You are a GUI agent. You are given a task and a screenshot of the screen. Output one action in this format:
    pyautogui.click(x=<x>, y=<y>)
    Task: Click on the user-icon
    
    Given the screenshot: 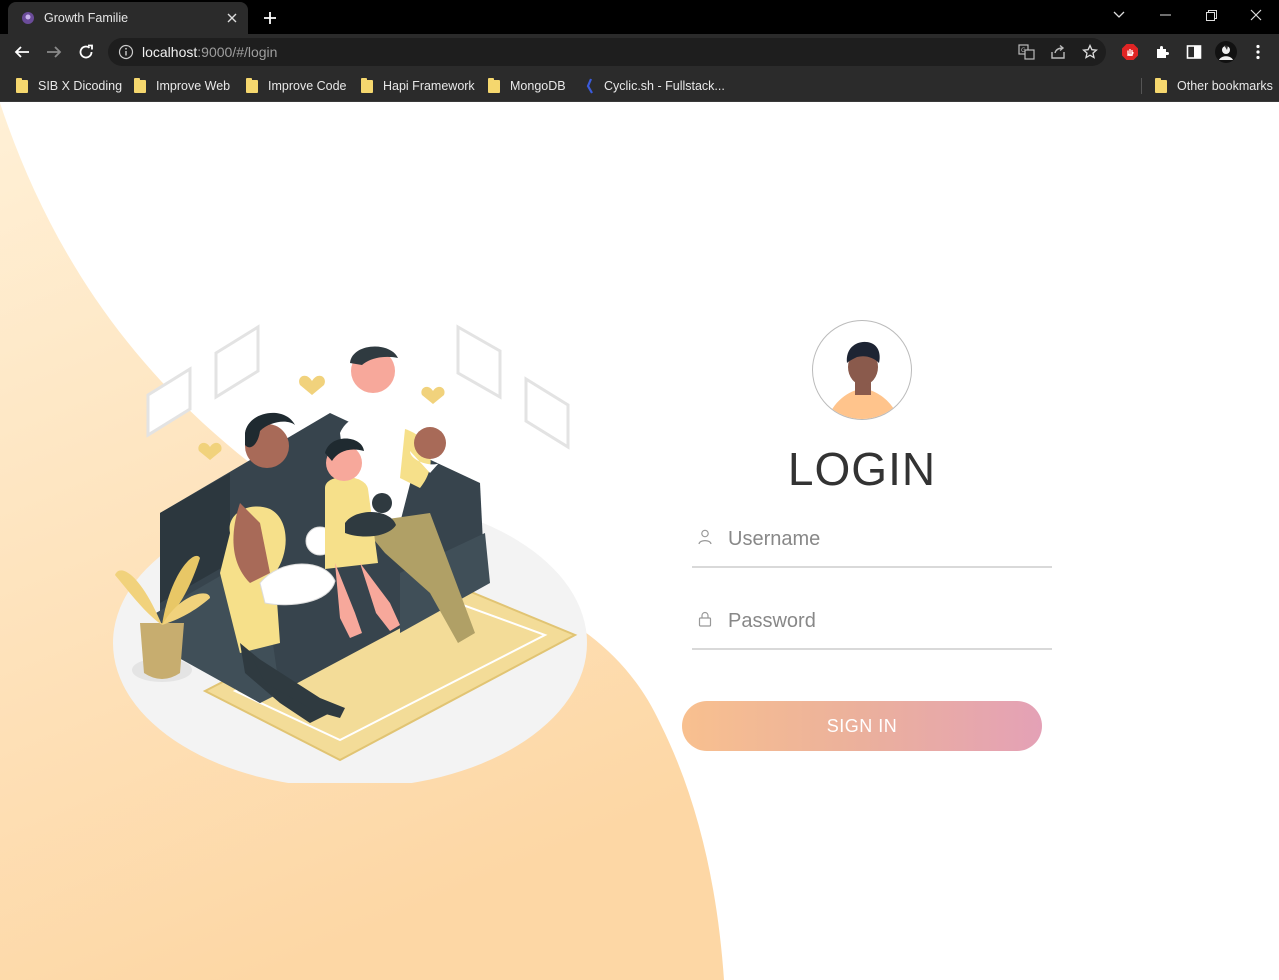 What is the action you would take?
    pyautogui.click(x=705, y=537)
    